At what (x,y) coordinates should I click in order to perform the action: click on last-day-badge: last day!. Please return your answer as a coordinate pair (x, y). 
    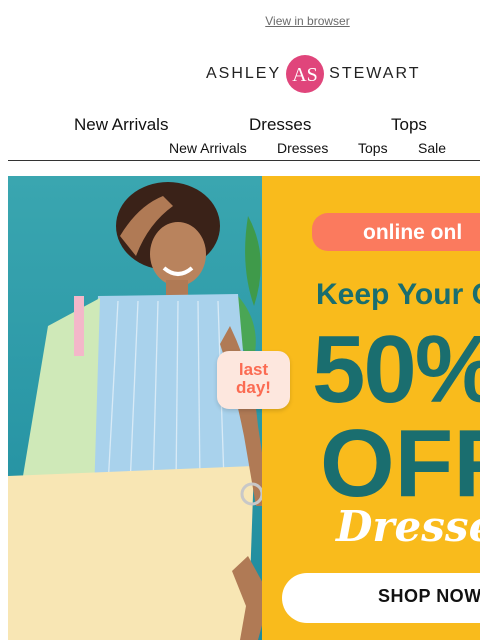
    Looking at the image, I should click on (253, 380).